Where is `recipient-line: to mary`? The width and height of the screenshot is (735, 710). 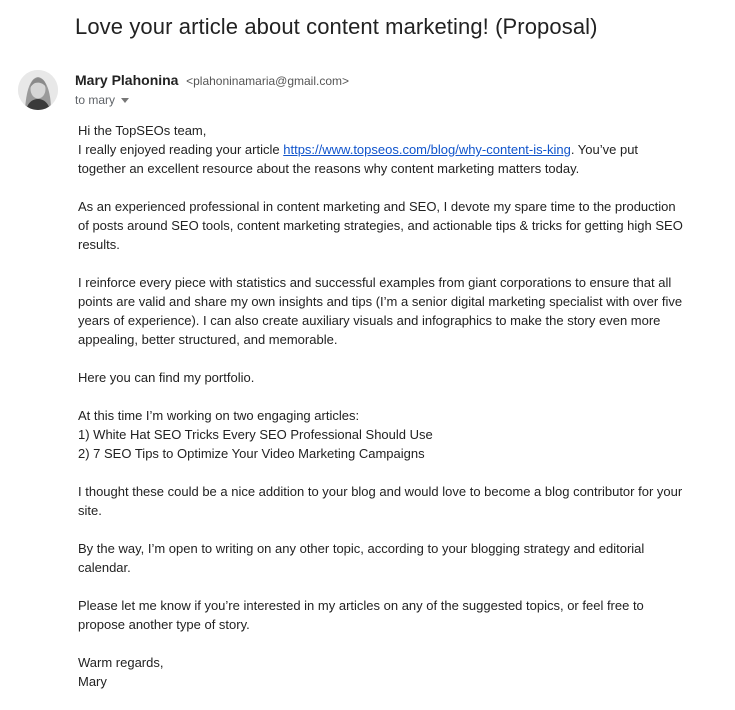
recipient-line: to mary is located at coordinates (102, 100).